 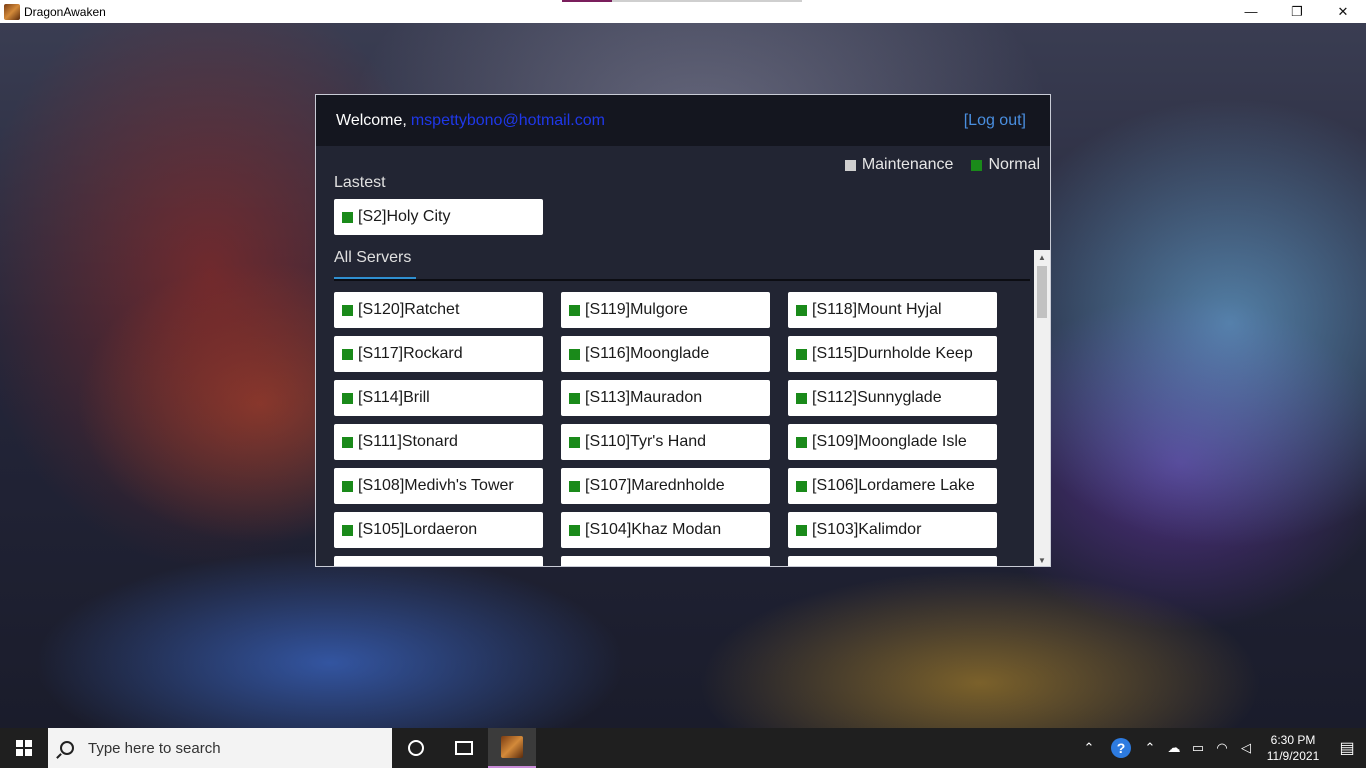 What do you see at coordinates (408, 441) in the screenshot?
I see `server-name: [S111]Stonard` at bounding box center [408, 441].